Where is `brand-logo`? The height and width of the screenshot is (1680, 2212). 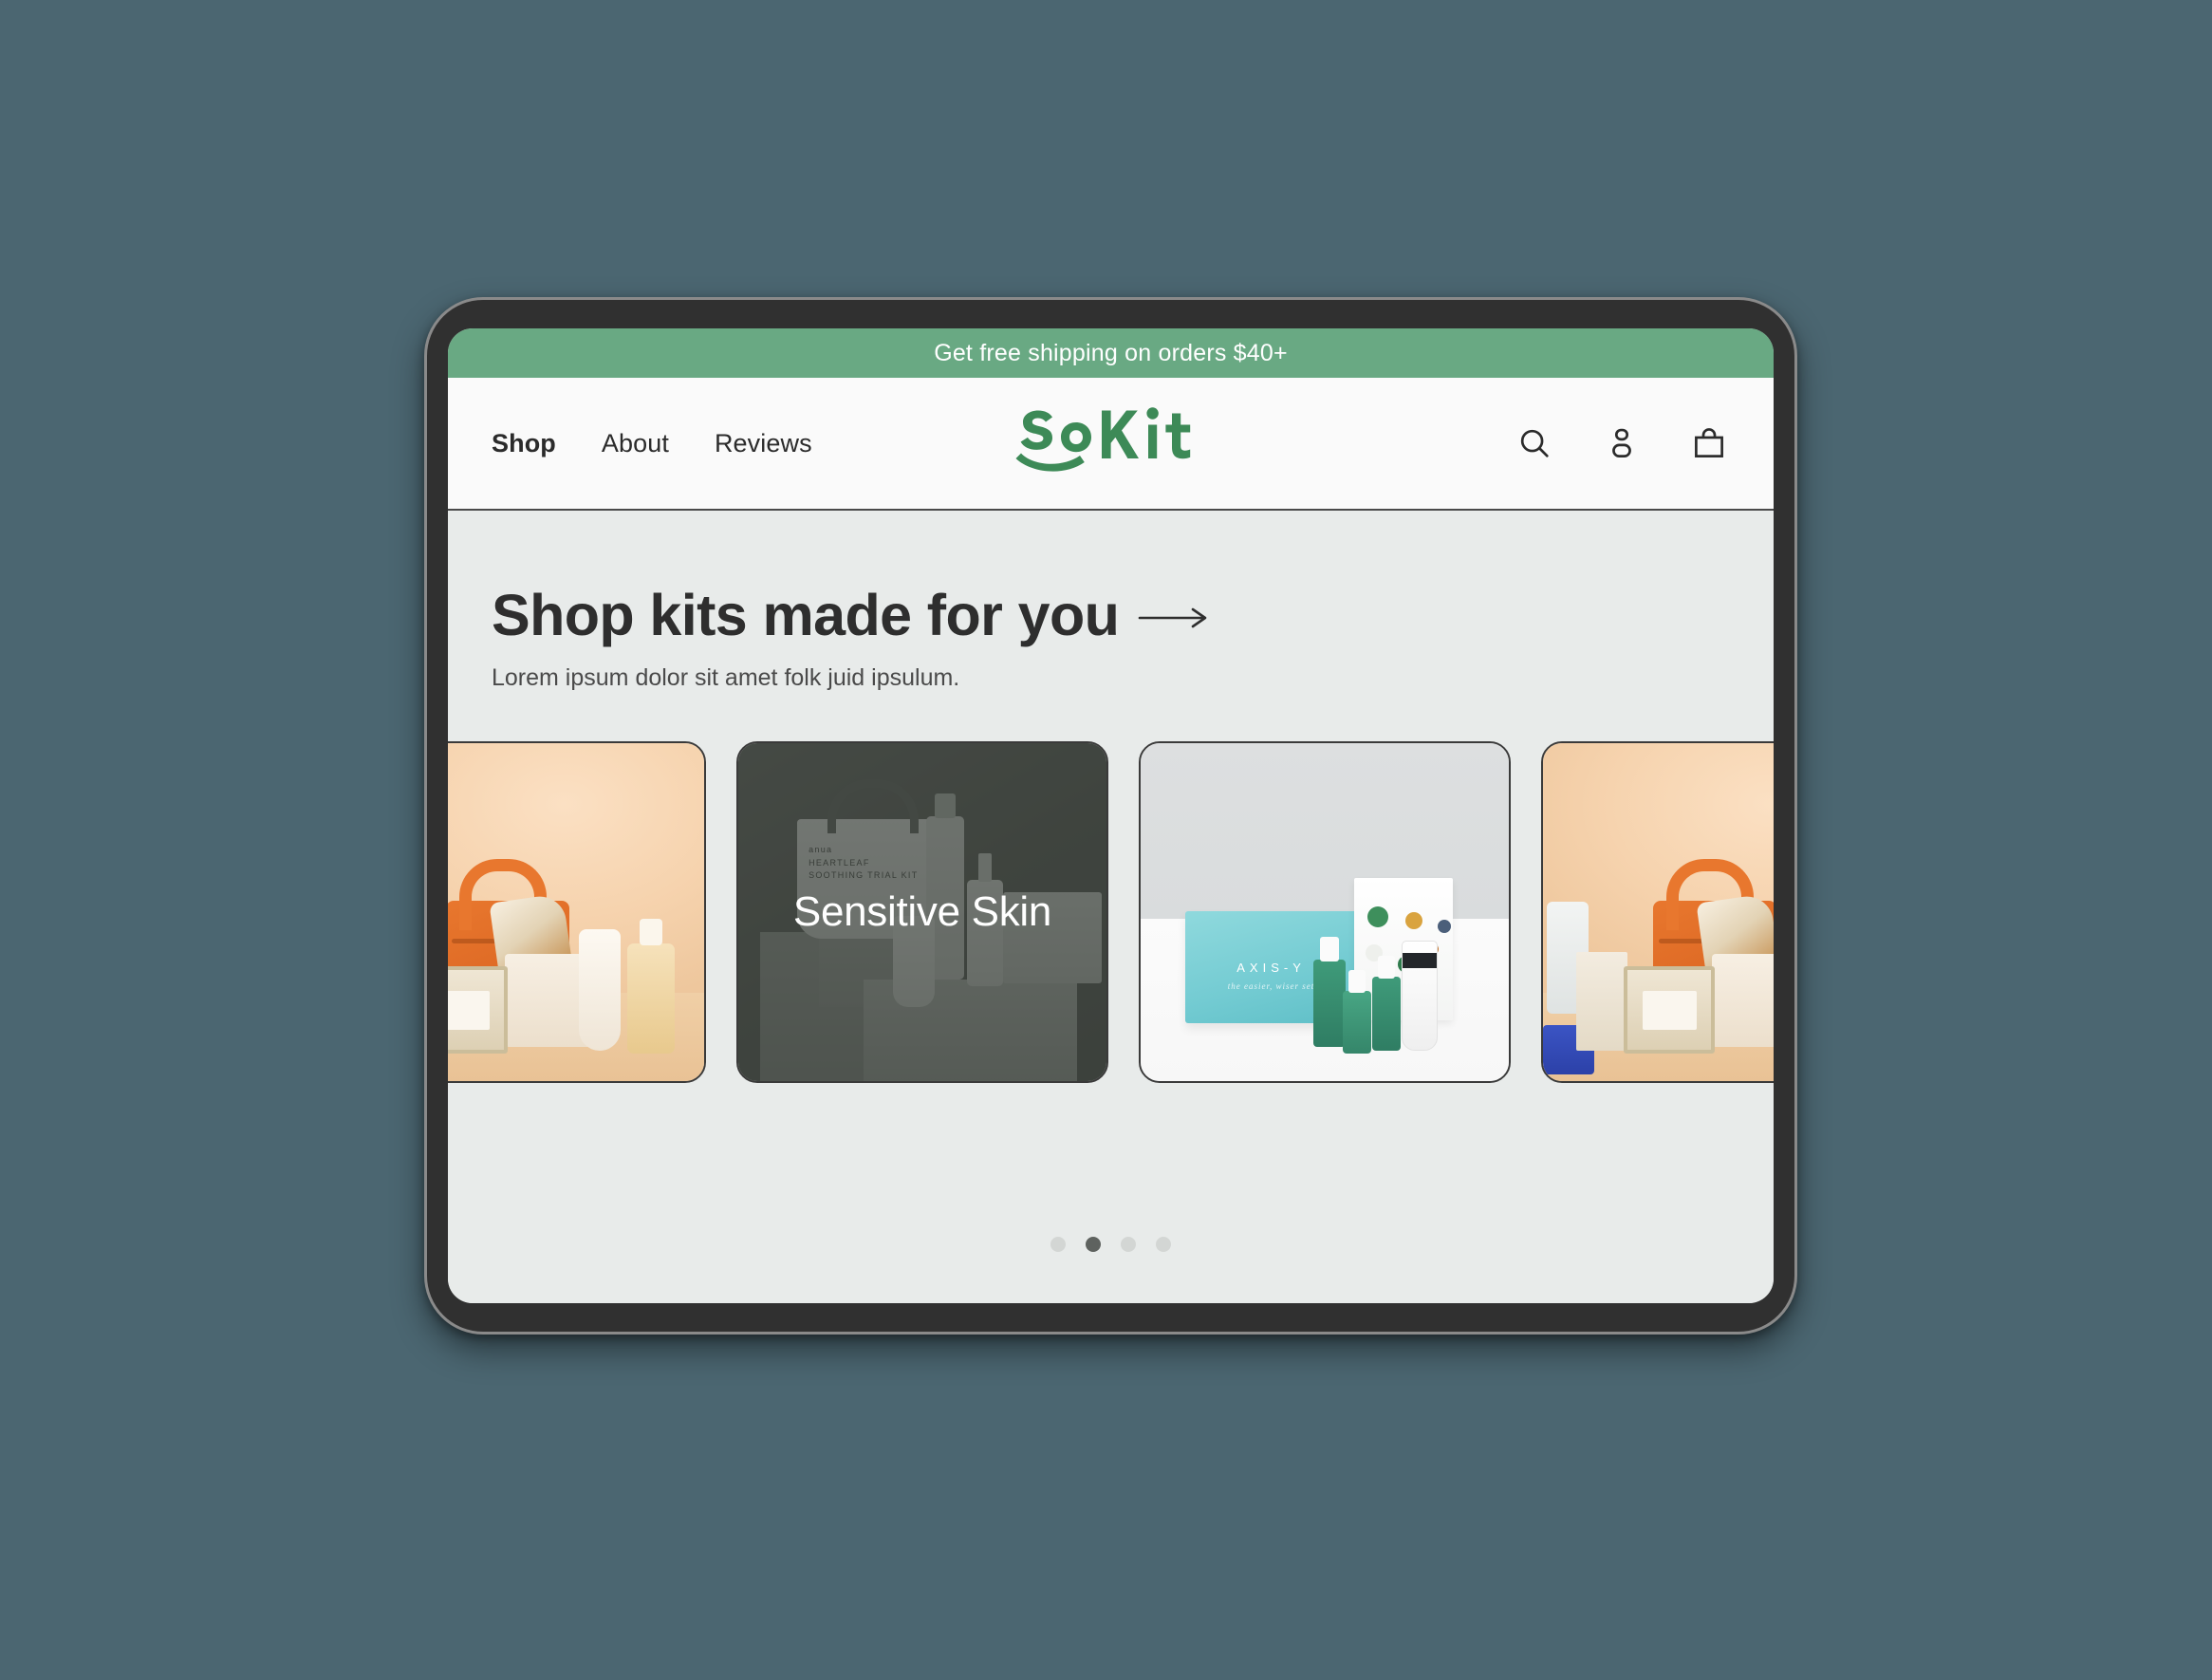 brand-logo is located at coordinates (1112, 444).